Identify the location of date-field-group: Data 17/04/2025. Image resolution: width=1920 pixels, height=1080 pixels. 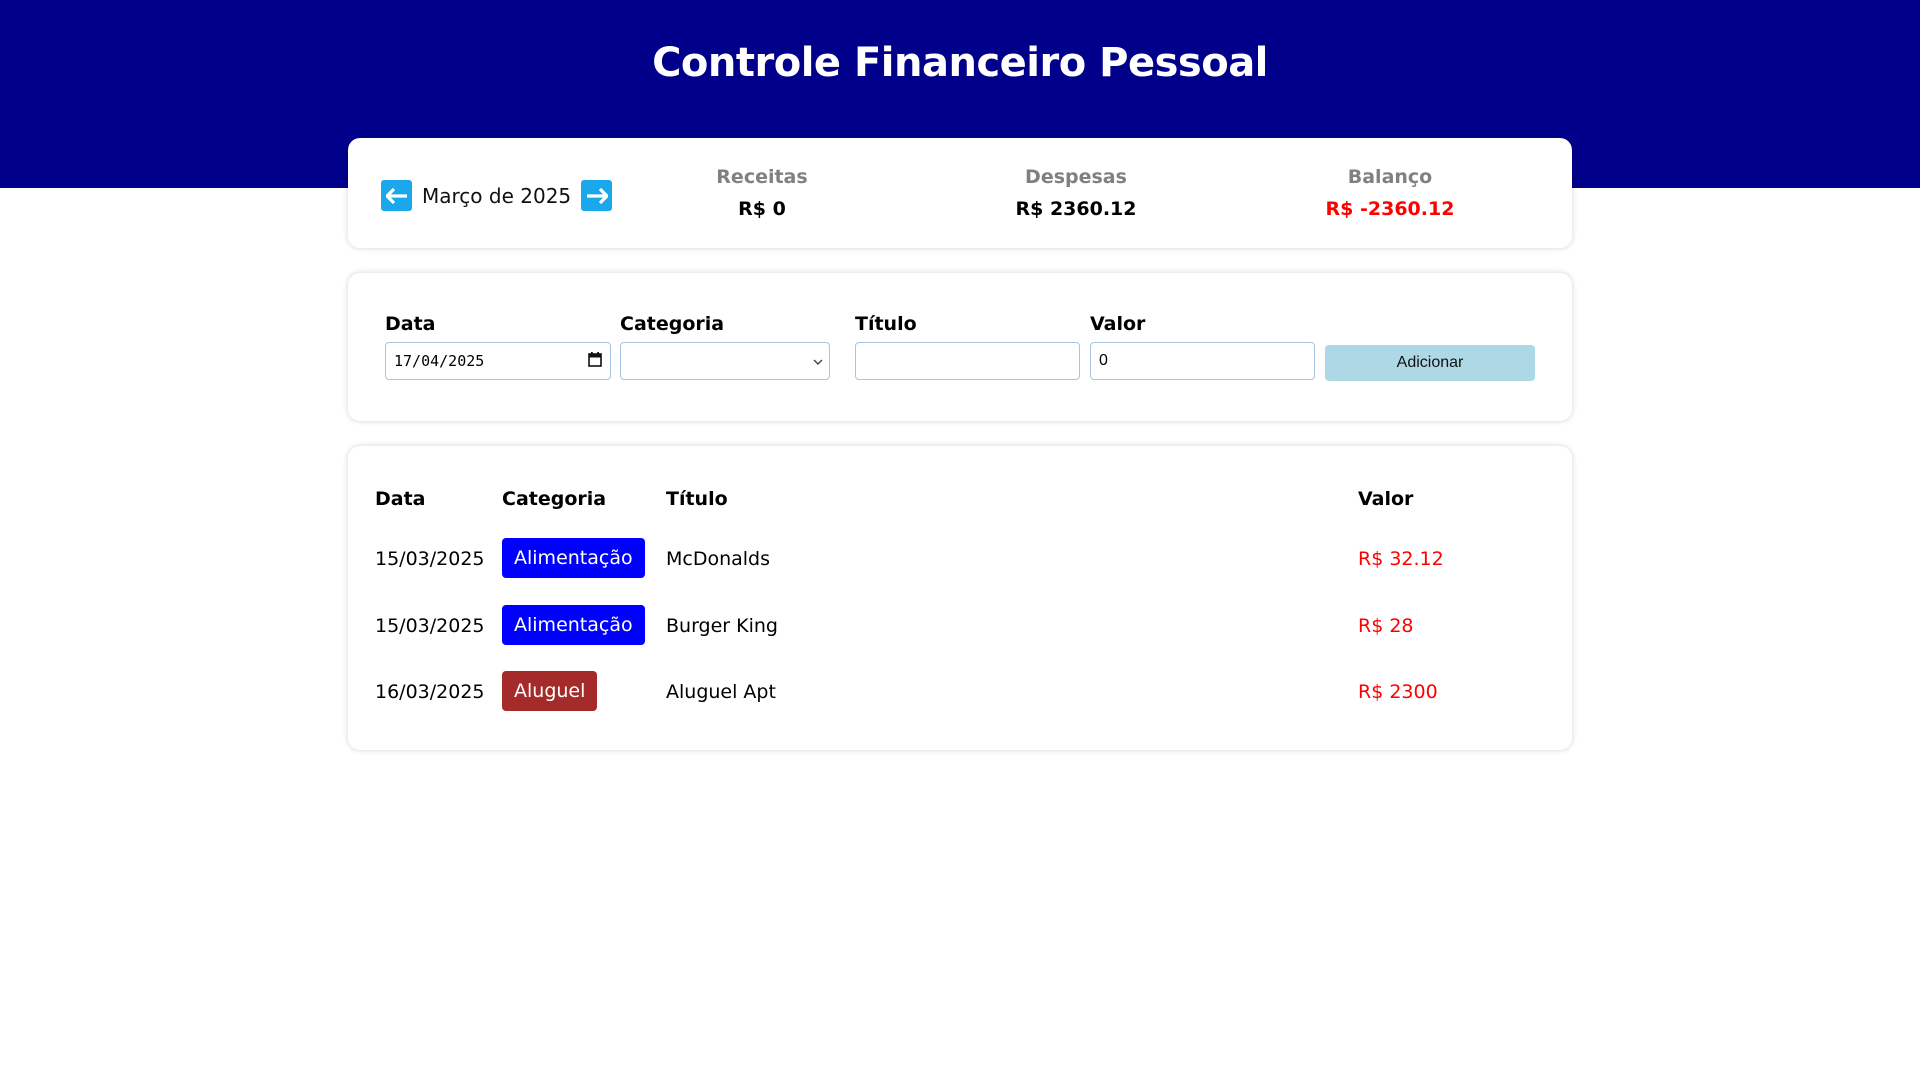
(498, 346).